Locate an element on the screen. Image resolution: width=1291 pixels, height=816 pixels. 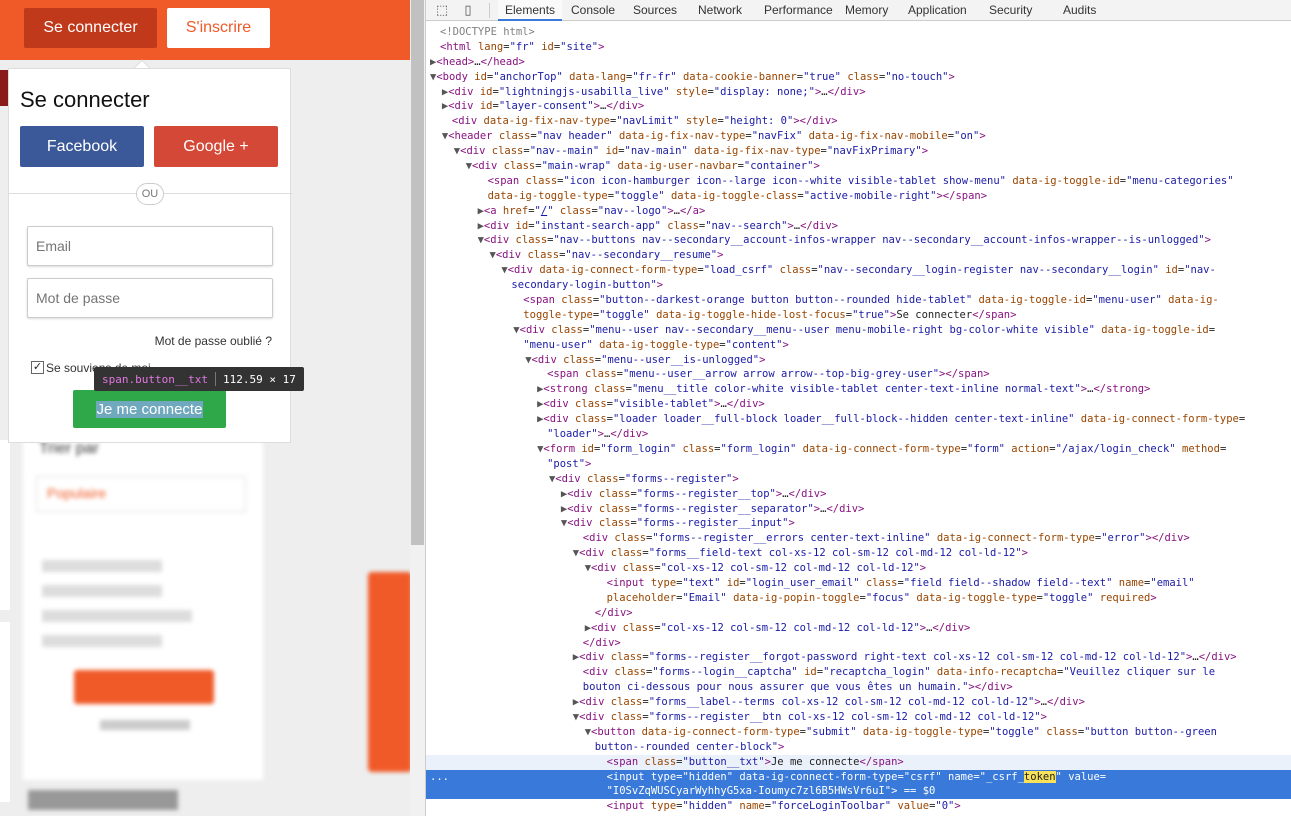
feedback-tab is located at coordinates (390, 672).